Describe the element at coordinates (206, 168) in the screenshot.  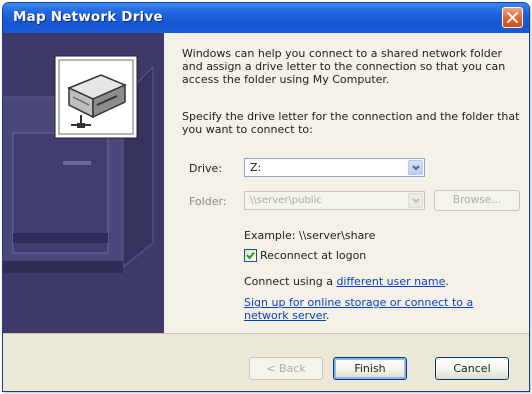
I see `drive-label: Drive:` at that location.